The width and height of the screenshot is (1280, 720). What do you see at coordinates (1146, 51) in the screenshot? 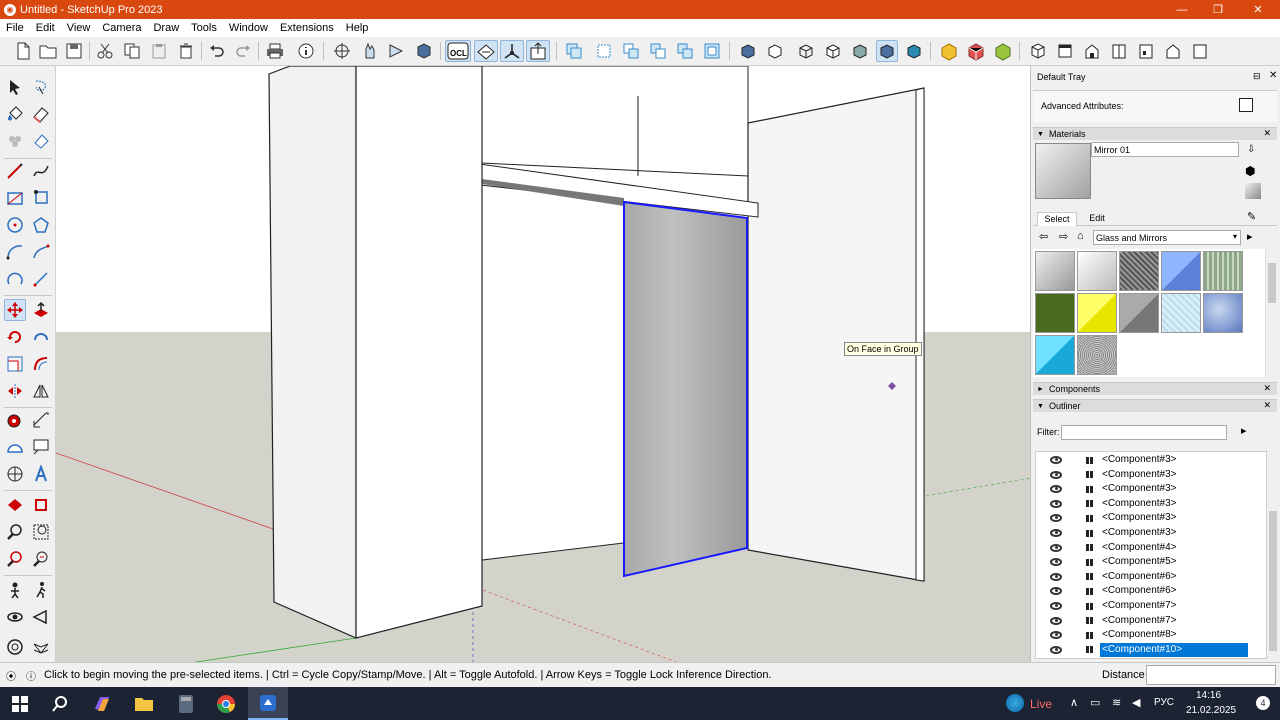
I see `back-view-icon` at bounding box center [1146, 51].